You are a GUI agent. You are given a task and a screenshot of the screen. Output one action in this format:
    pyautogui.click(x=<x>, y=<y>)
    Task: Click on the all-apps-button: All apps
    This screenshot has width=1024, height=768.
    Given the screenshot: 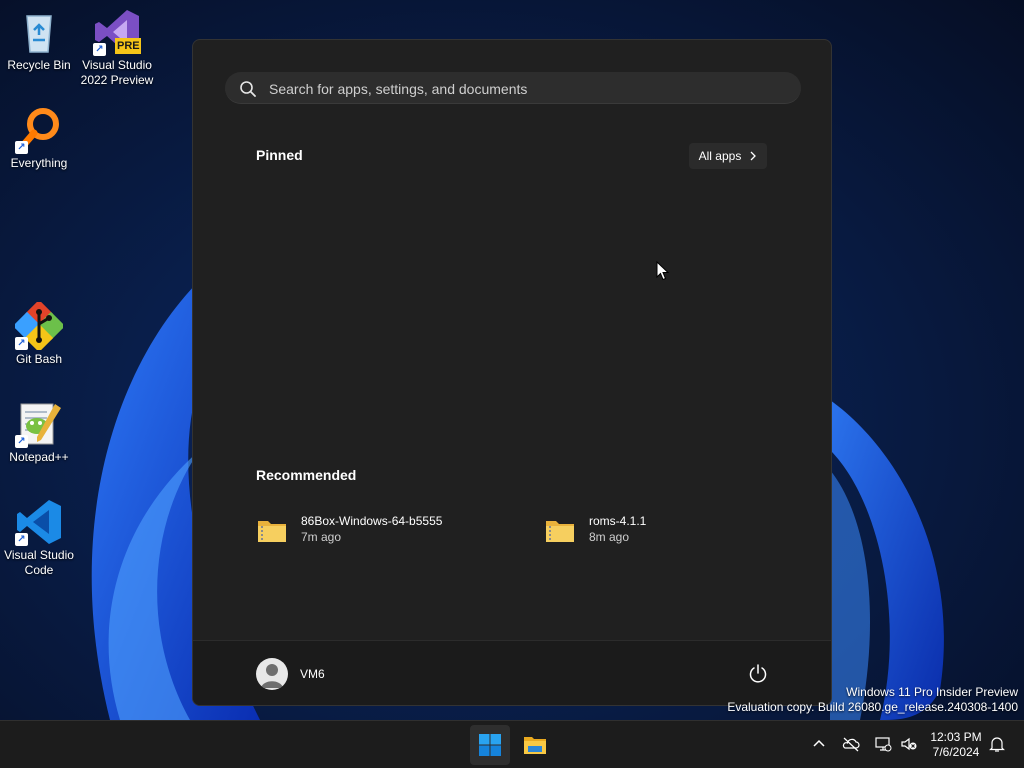 What is the action you would take?
    pyautogui.click(x=728, y=156)
    